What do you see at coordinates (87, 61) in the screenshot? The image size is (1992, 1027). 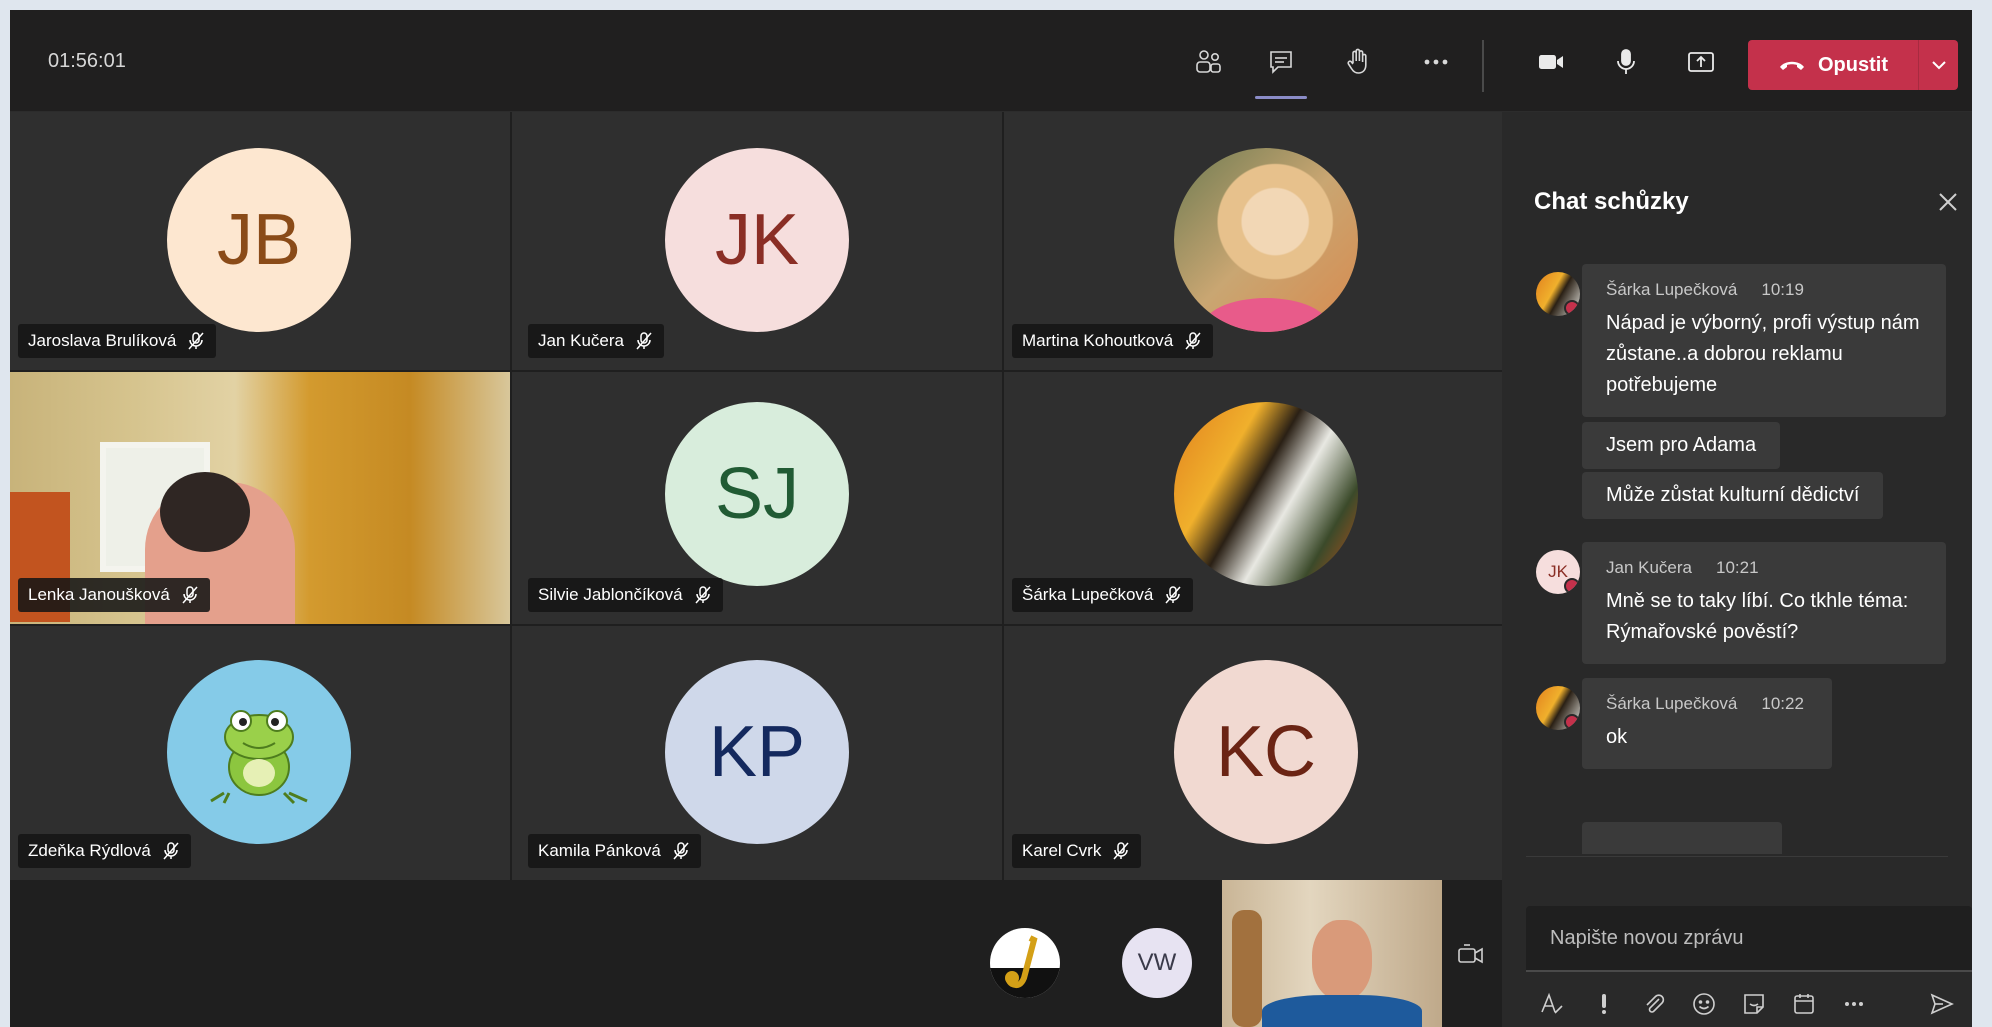 I see `call-timer: 01:56:01` at bounding box center [87, 61].